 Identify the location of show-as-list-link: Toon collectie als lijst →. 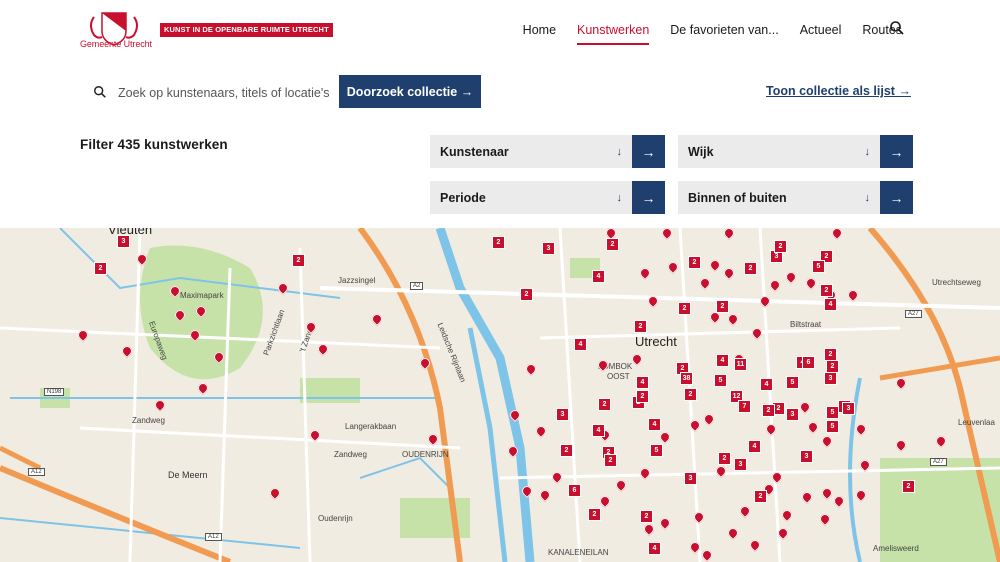
(838, 91).